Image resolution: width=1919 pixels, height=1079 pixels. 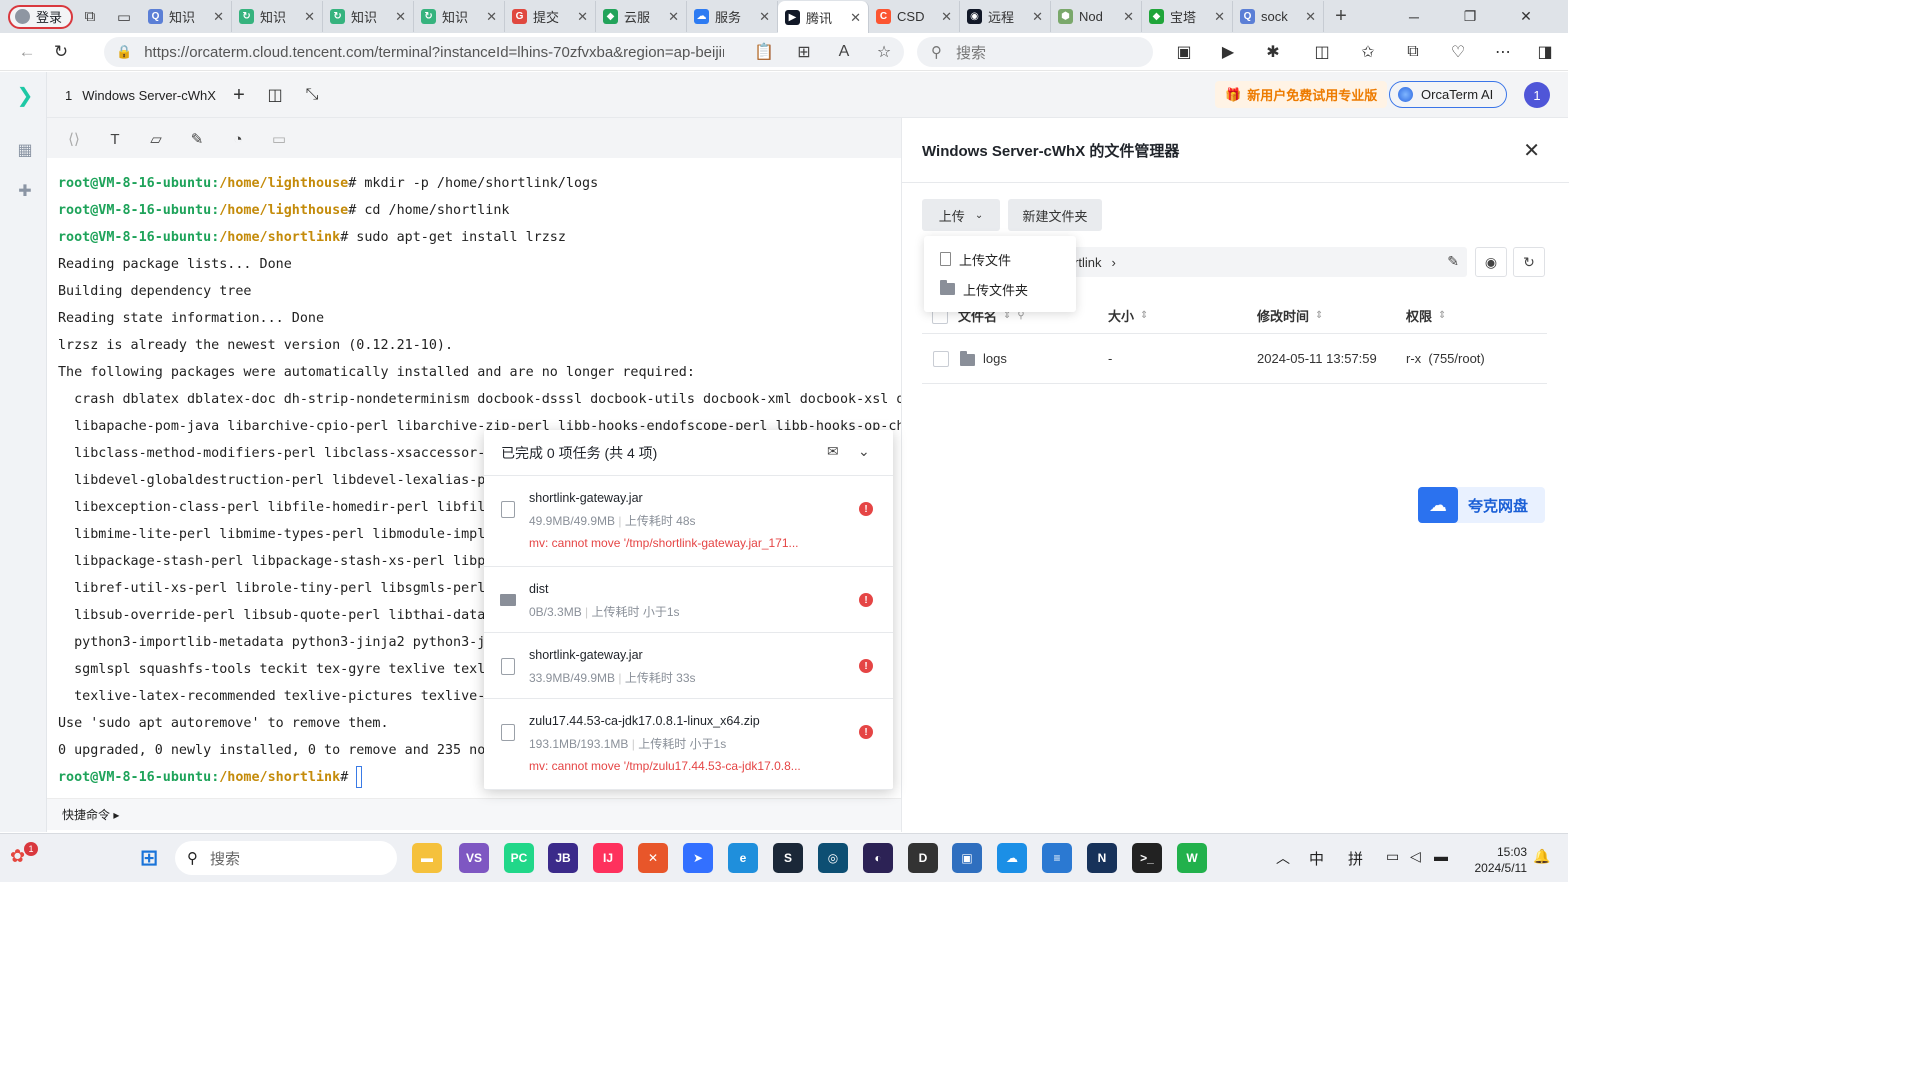 I want to click on browser-tab: Q 知识 ✕, so click(x=187, y=16).